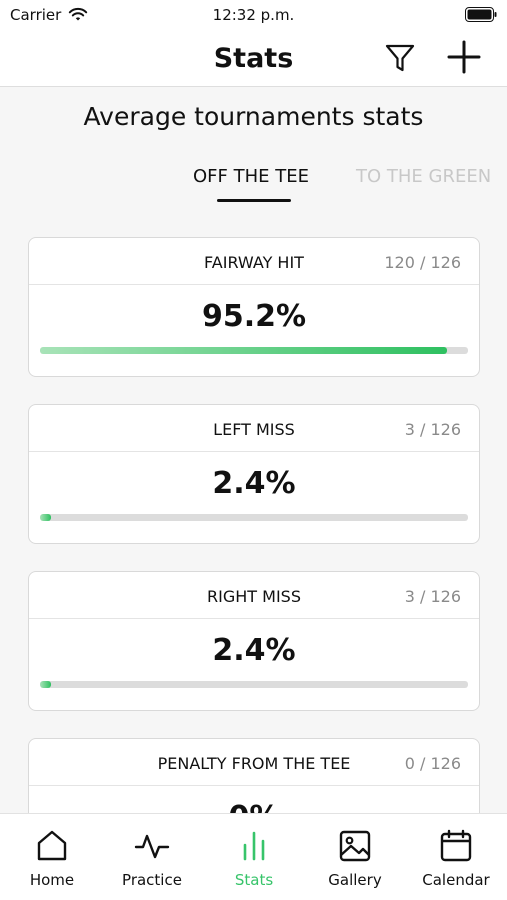 The height and width of the screenshot is (900, 507). Describe the element at coordinates (423, 176) in the screenshot. I see `tab-to-the-green: TO THE GREEN` at that location.